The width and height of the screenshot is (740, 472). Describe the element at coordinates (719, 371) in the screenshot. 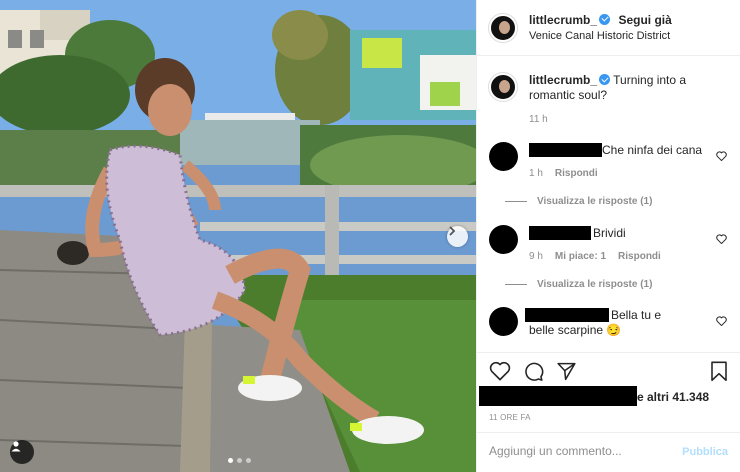

I see `bookmark-icon` at that location.